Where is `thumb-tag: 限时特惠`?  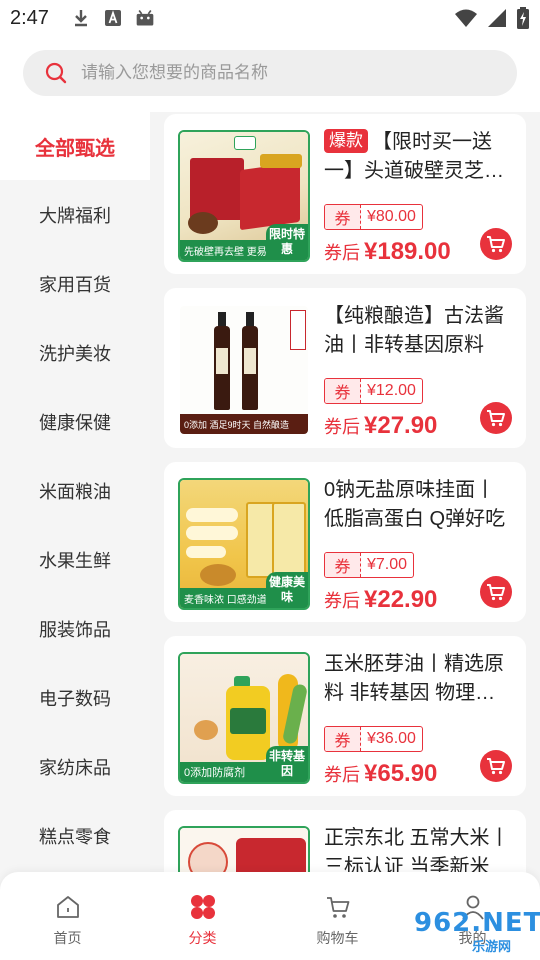
thumb-tag: 限时特惠 is located at coordinates (287, 242).